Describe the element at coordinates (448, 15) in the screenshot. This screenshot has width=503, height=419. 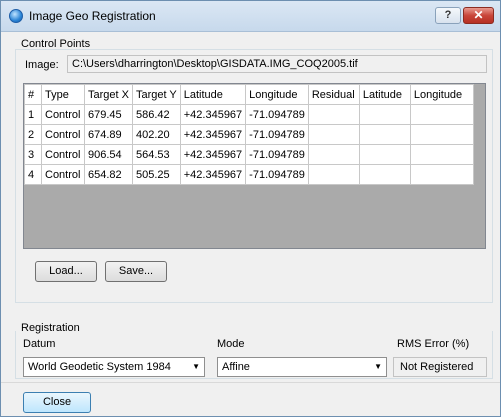
I see `help-button: ?` at that location.